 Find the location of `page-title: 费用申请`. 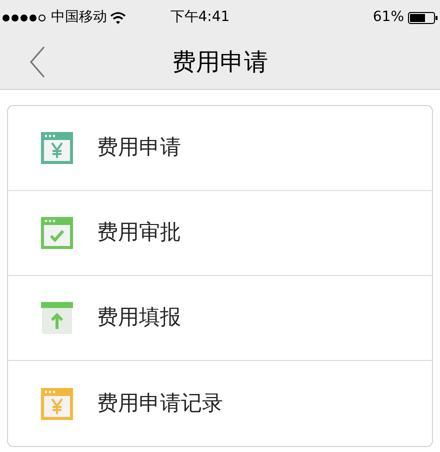

page-title: 费用申请 is located at coordinates (220, 62).